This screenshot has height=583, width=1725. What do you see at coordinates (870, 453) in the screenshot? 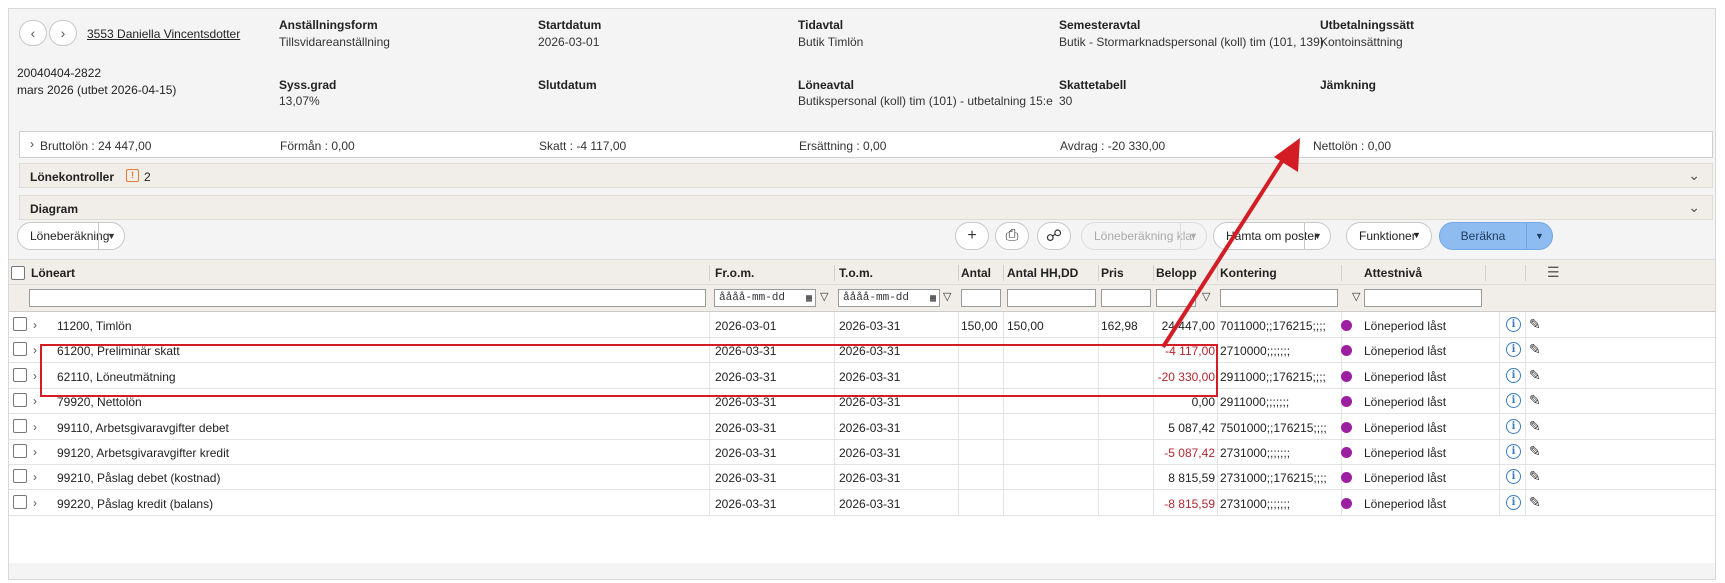
I see `cell-tom: 2026-03-31` at bounding box center [870, 453].